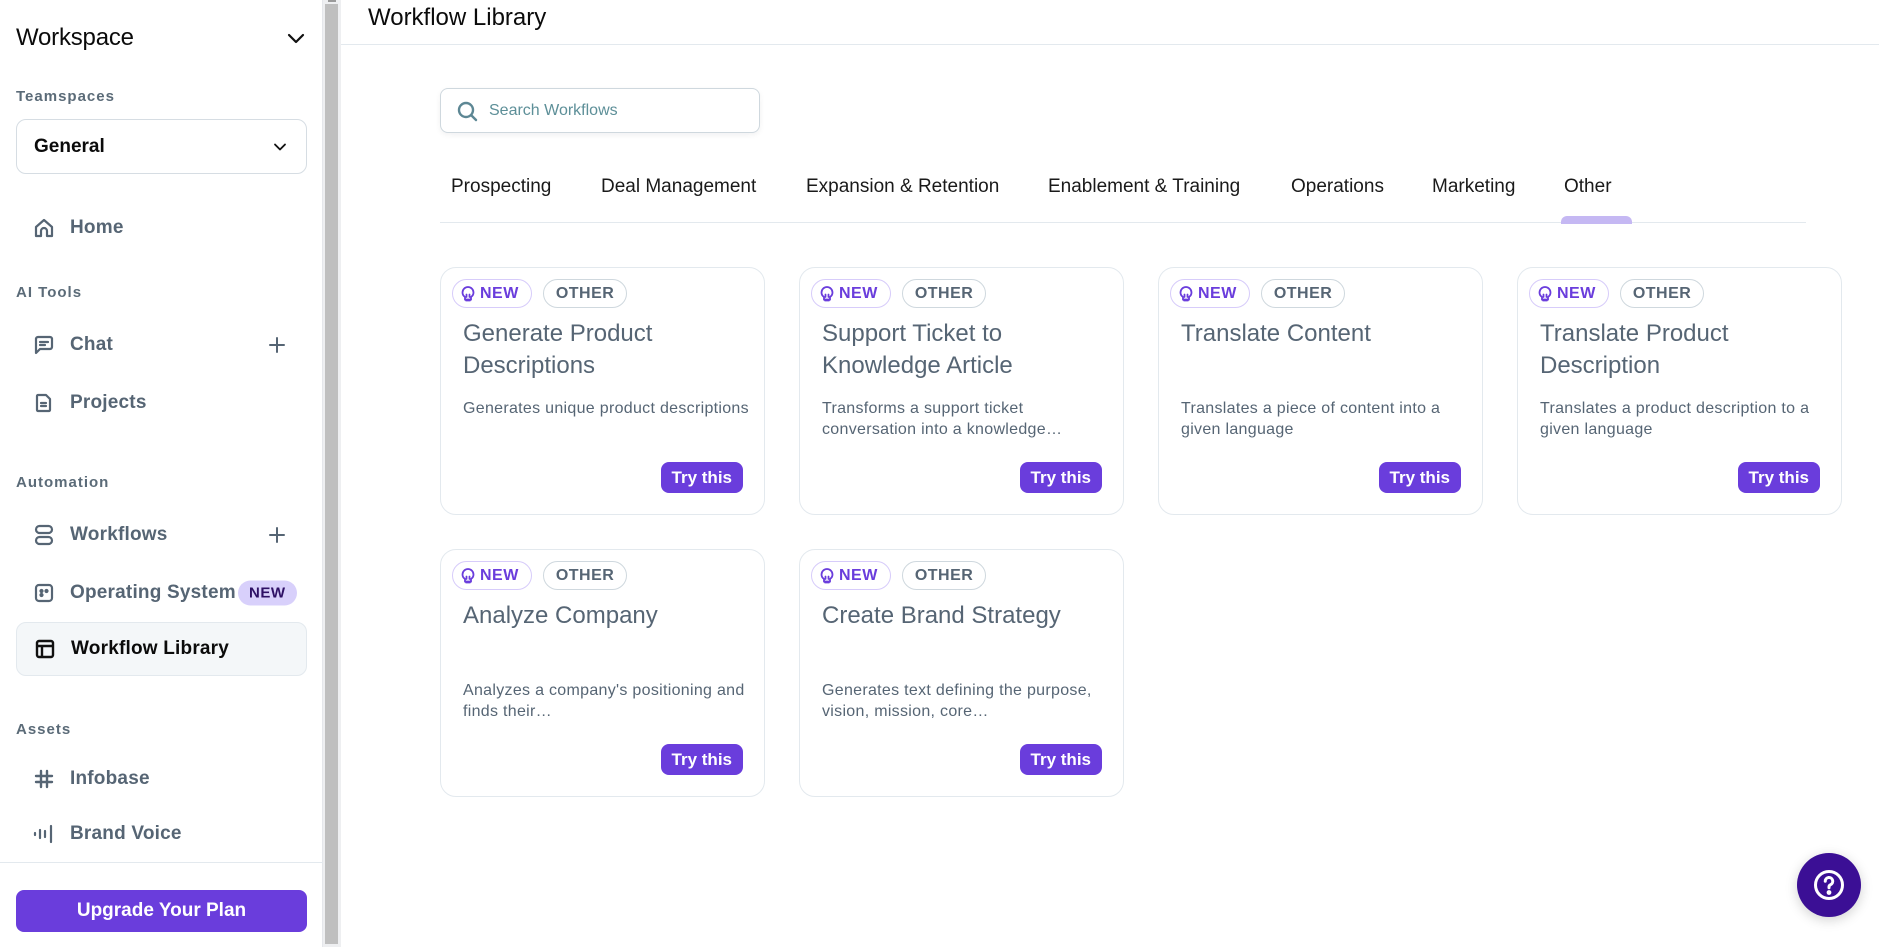  Describe the element at coordinates (69, 146) in the screenshot. I see `teamspace-selected-value: General` at that location.